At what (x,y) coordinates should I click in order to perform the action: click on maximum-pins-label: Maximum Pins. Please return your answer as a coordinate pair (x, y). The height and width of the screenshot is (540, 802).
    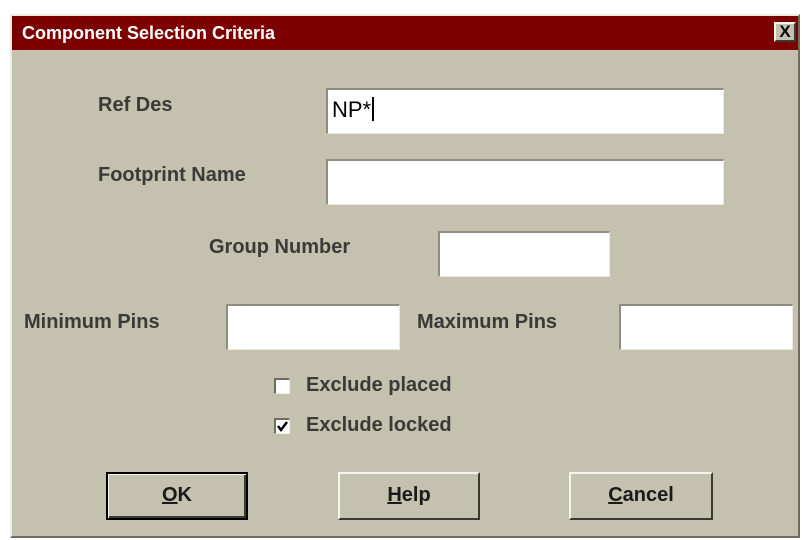
    Looking at the image, I should click on (487, 322).